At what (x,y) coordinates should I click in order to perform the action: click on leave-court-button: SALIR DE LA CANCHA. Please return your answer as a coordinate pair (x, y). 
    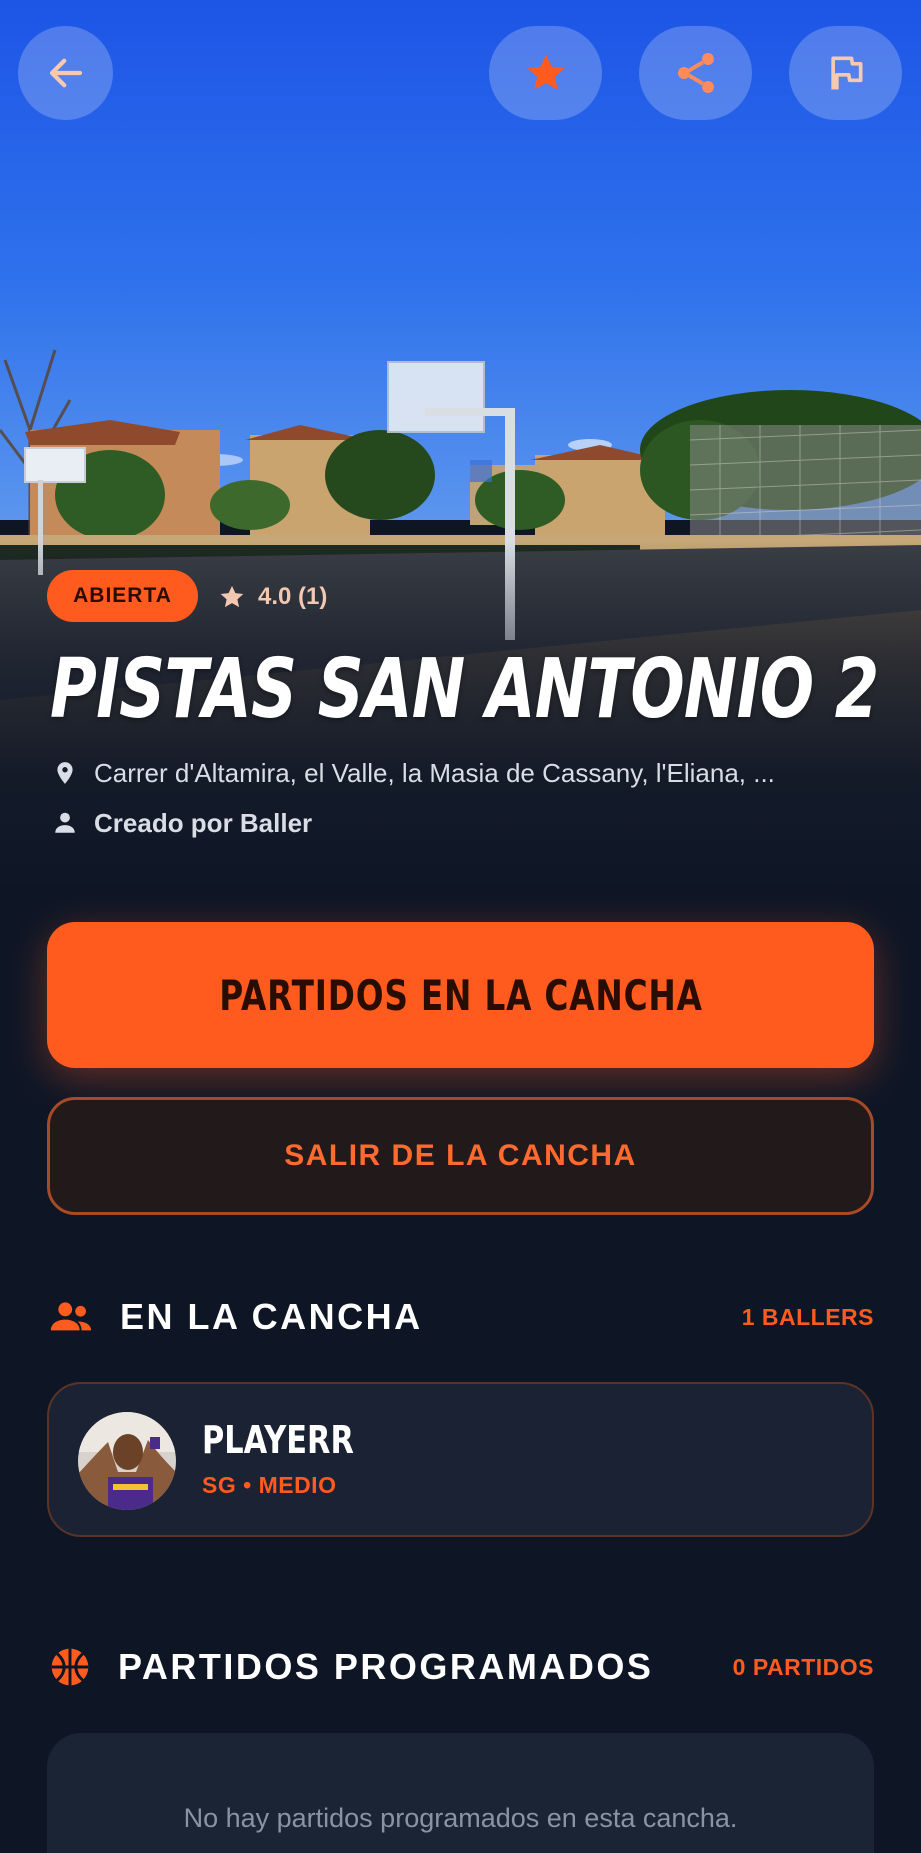
    Looking at the image, I should click on (460, 1156).